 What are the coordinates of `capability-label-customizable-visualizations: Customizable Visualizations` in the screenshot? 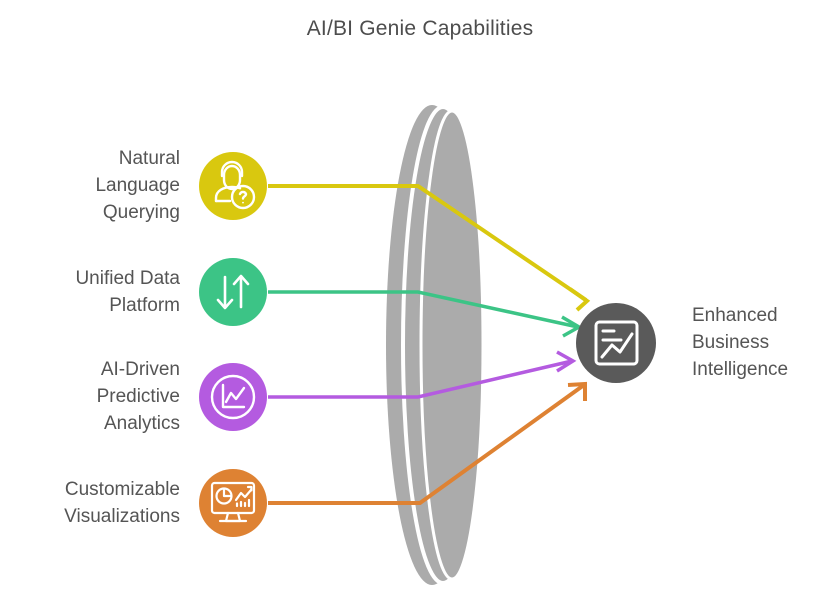 It's located at (122, 503).